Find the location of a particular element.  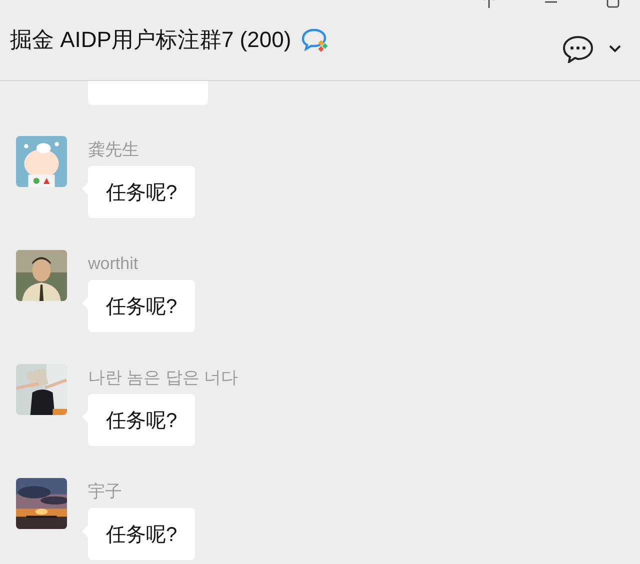

chat-title: 掘金 AIDP用户标注群7 (200) is located at coordinates (151, 40).